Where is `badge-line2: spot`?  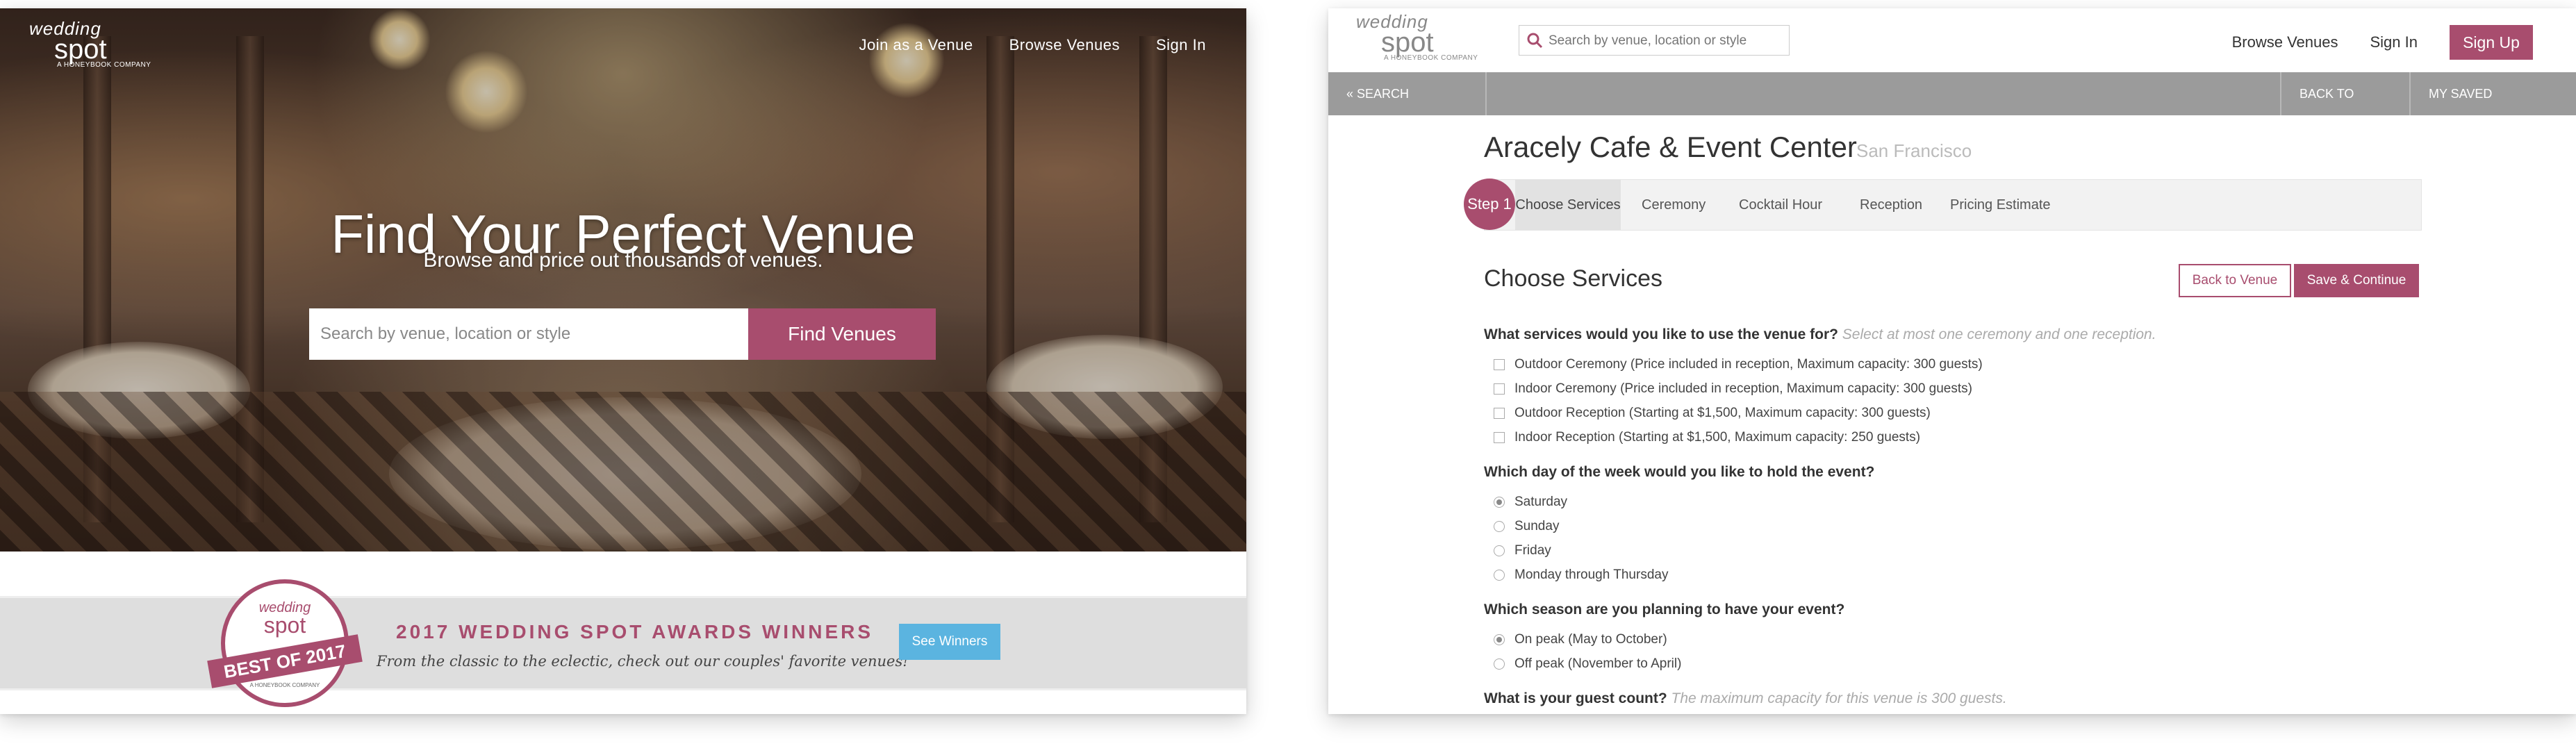
badge-line2: spot is located at coordinates (284, 625).